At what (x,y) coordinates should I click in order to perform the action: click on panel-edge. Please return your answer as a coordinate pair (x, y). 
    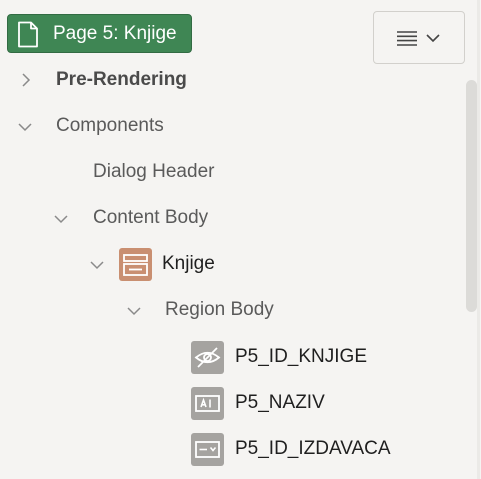
    Looking at the image, I should click on (478, 239).